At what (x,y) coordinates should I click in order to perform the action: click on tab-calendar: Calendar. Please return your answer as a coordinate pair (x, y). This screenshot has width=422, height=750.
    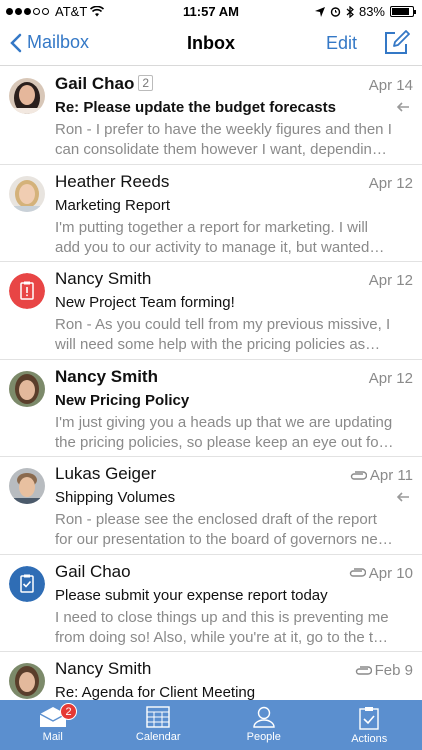
    Looking at the image, I should click on (159, 725).